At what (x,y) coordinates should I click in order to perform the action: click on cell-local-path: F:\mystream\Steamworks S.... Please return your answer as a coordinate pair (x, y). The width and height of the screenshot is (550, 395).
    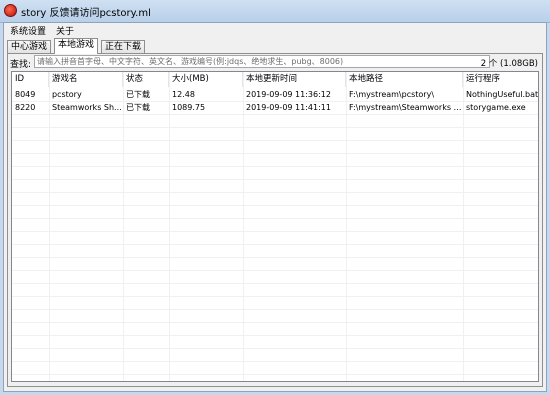
    Looking at the image, I should click on (406, 107).